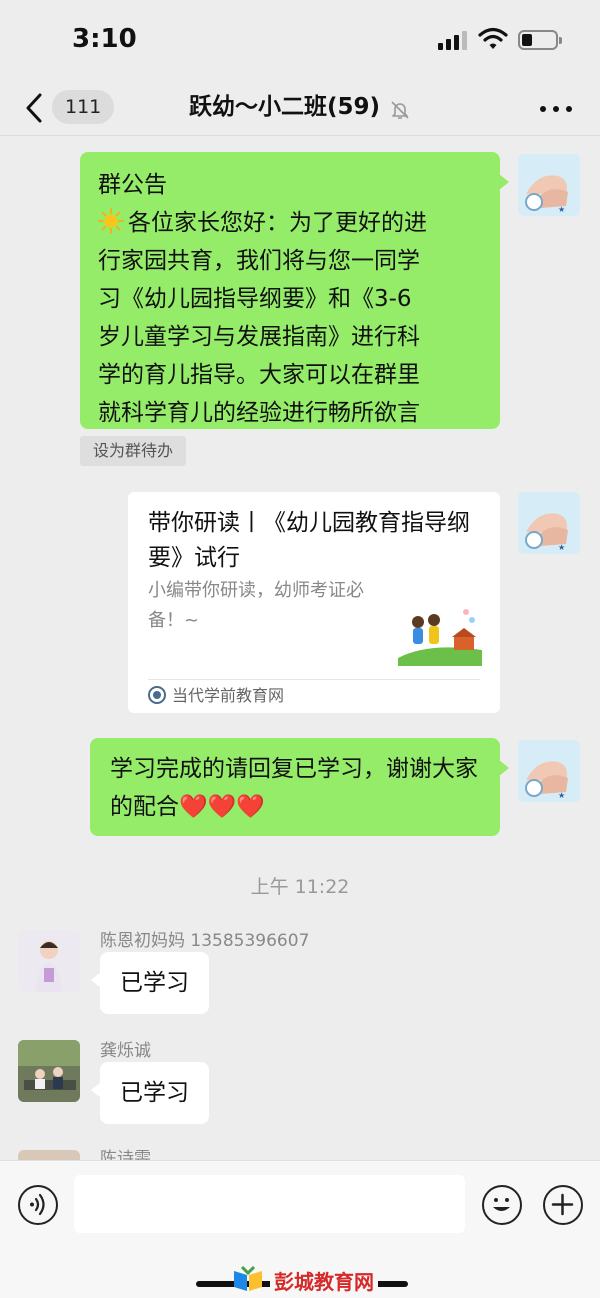 The width and height of the screenshot is (600, 1298). Describe the element at coordinates (222, 807) in the screenshot. I see `hearts-emoji: ❤️❤️❤️` at that location.